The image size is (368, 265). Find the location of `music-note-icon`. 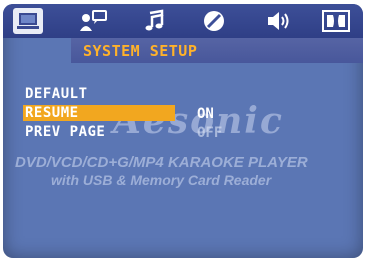

music-note-icon is located at coordinates (154, 20).